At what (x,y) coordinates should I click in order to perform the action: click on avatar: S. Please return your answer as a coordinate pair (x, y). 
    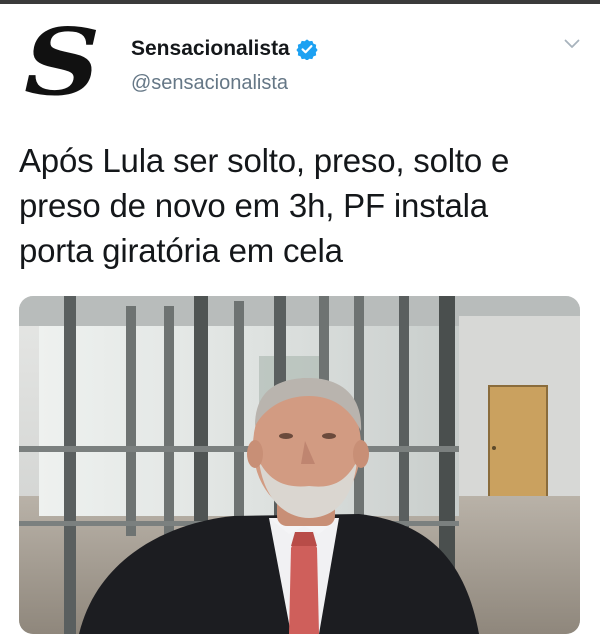
    Looking at the image, I should click on (62, 62).